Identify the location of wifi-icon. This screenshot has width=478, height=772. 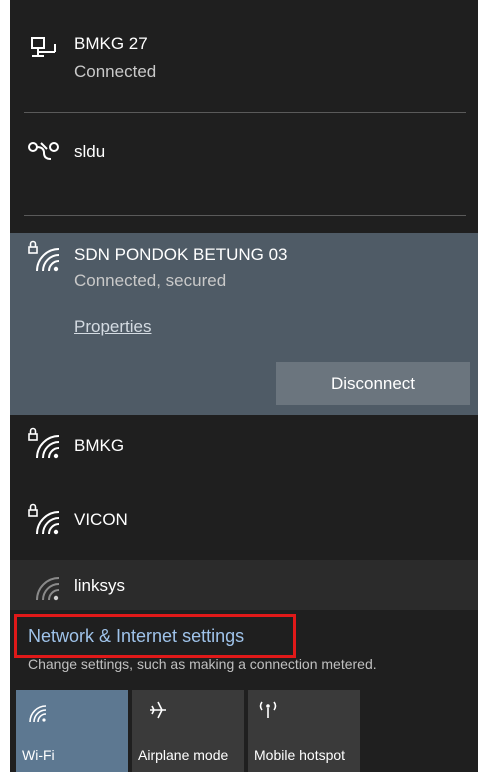
(37, 715).